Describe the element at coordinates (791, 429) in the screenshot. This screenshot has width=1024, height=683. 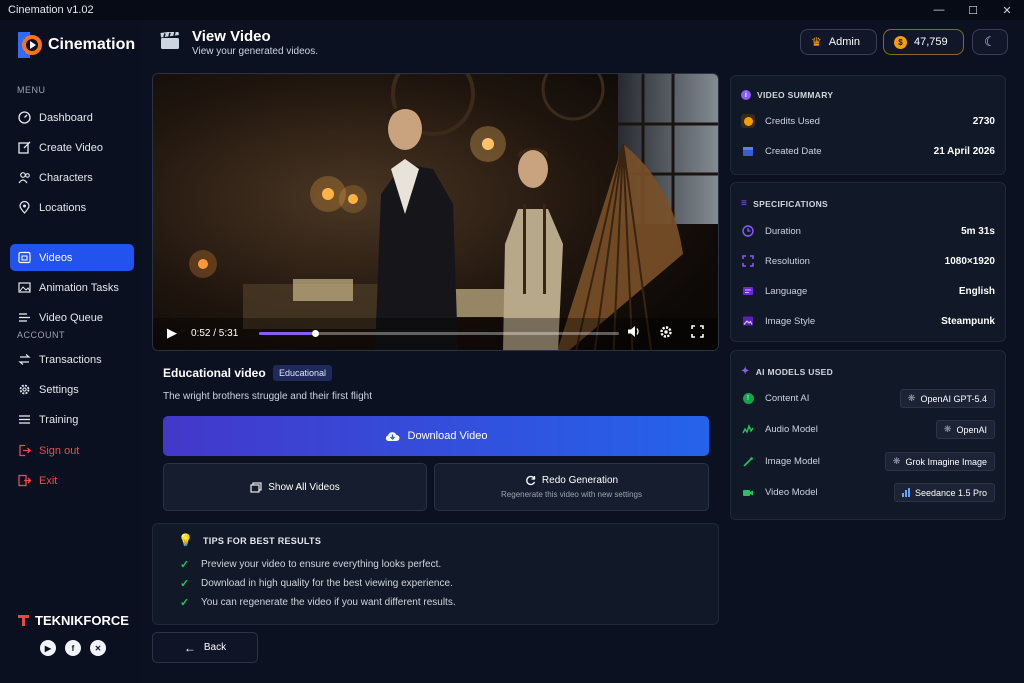
I see `model-label: Audio Model` at that location.